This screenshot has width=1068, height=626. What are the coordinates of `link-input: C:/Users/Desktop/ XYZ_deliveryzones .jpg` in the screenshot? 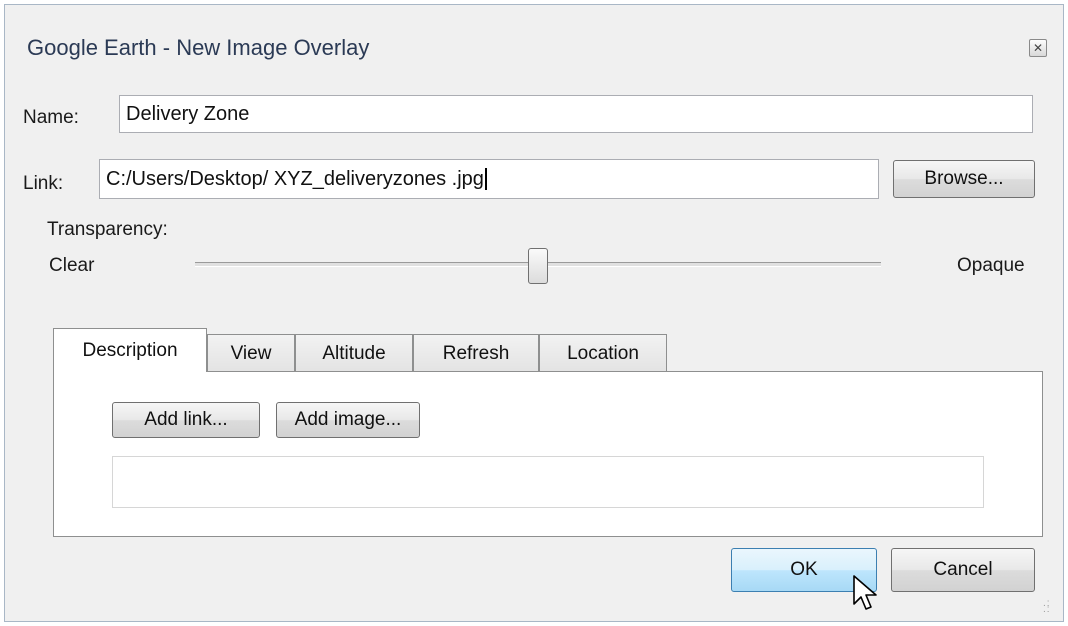 It's located at (489, 179).